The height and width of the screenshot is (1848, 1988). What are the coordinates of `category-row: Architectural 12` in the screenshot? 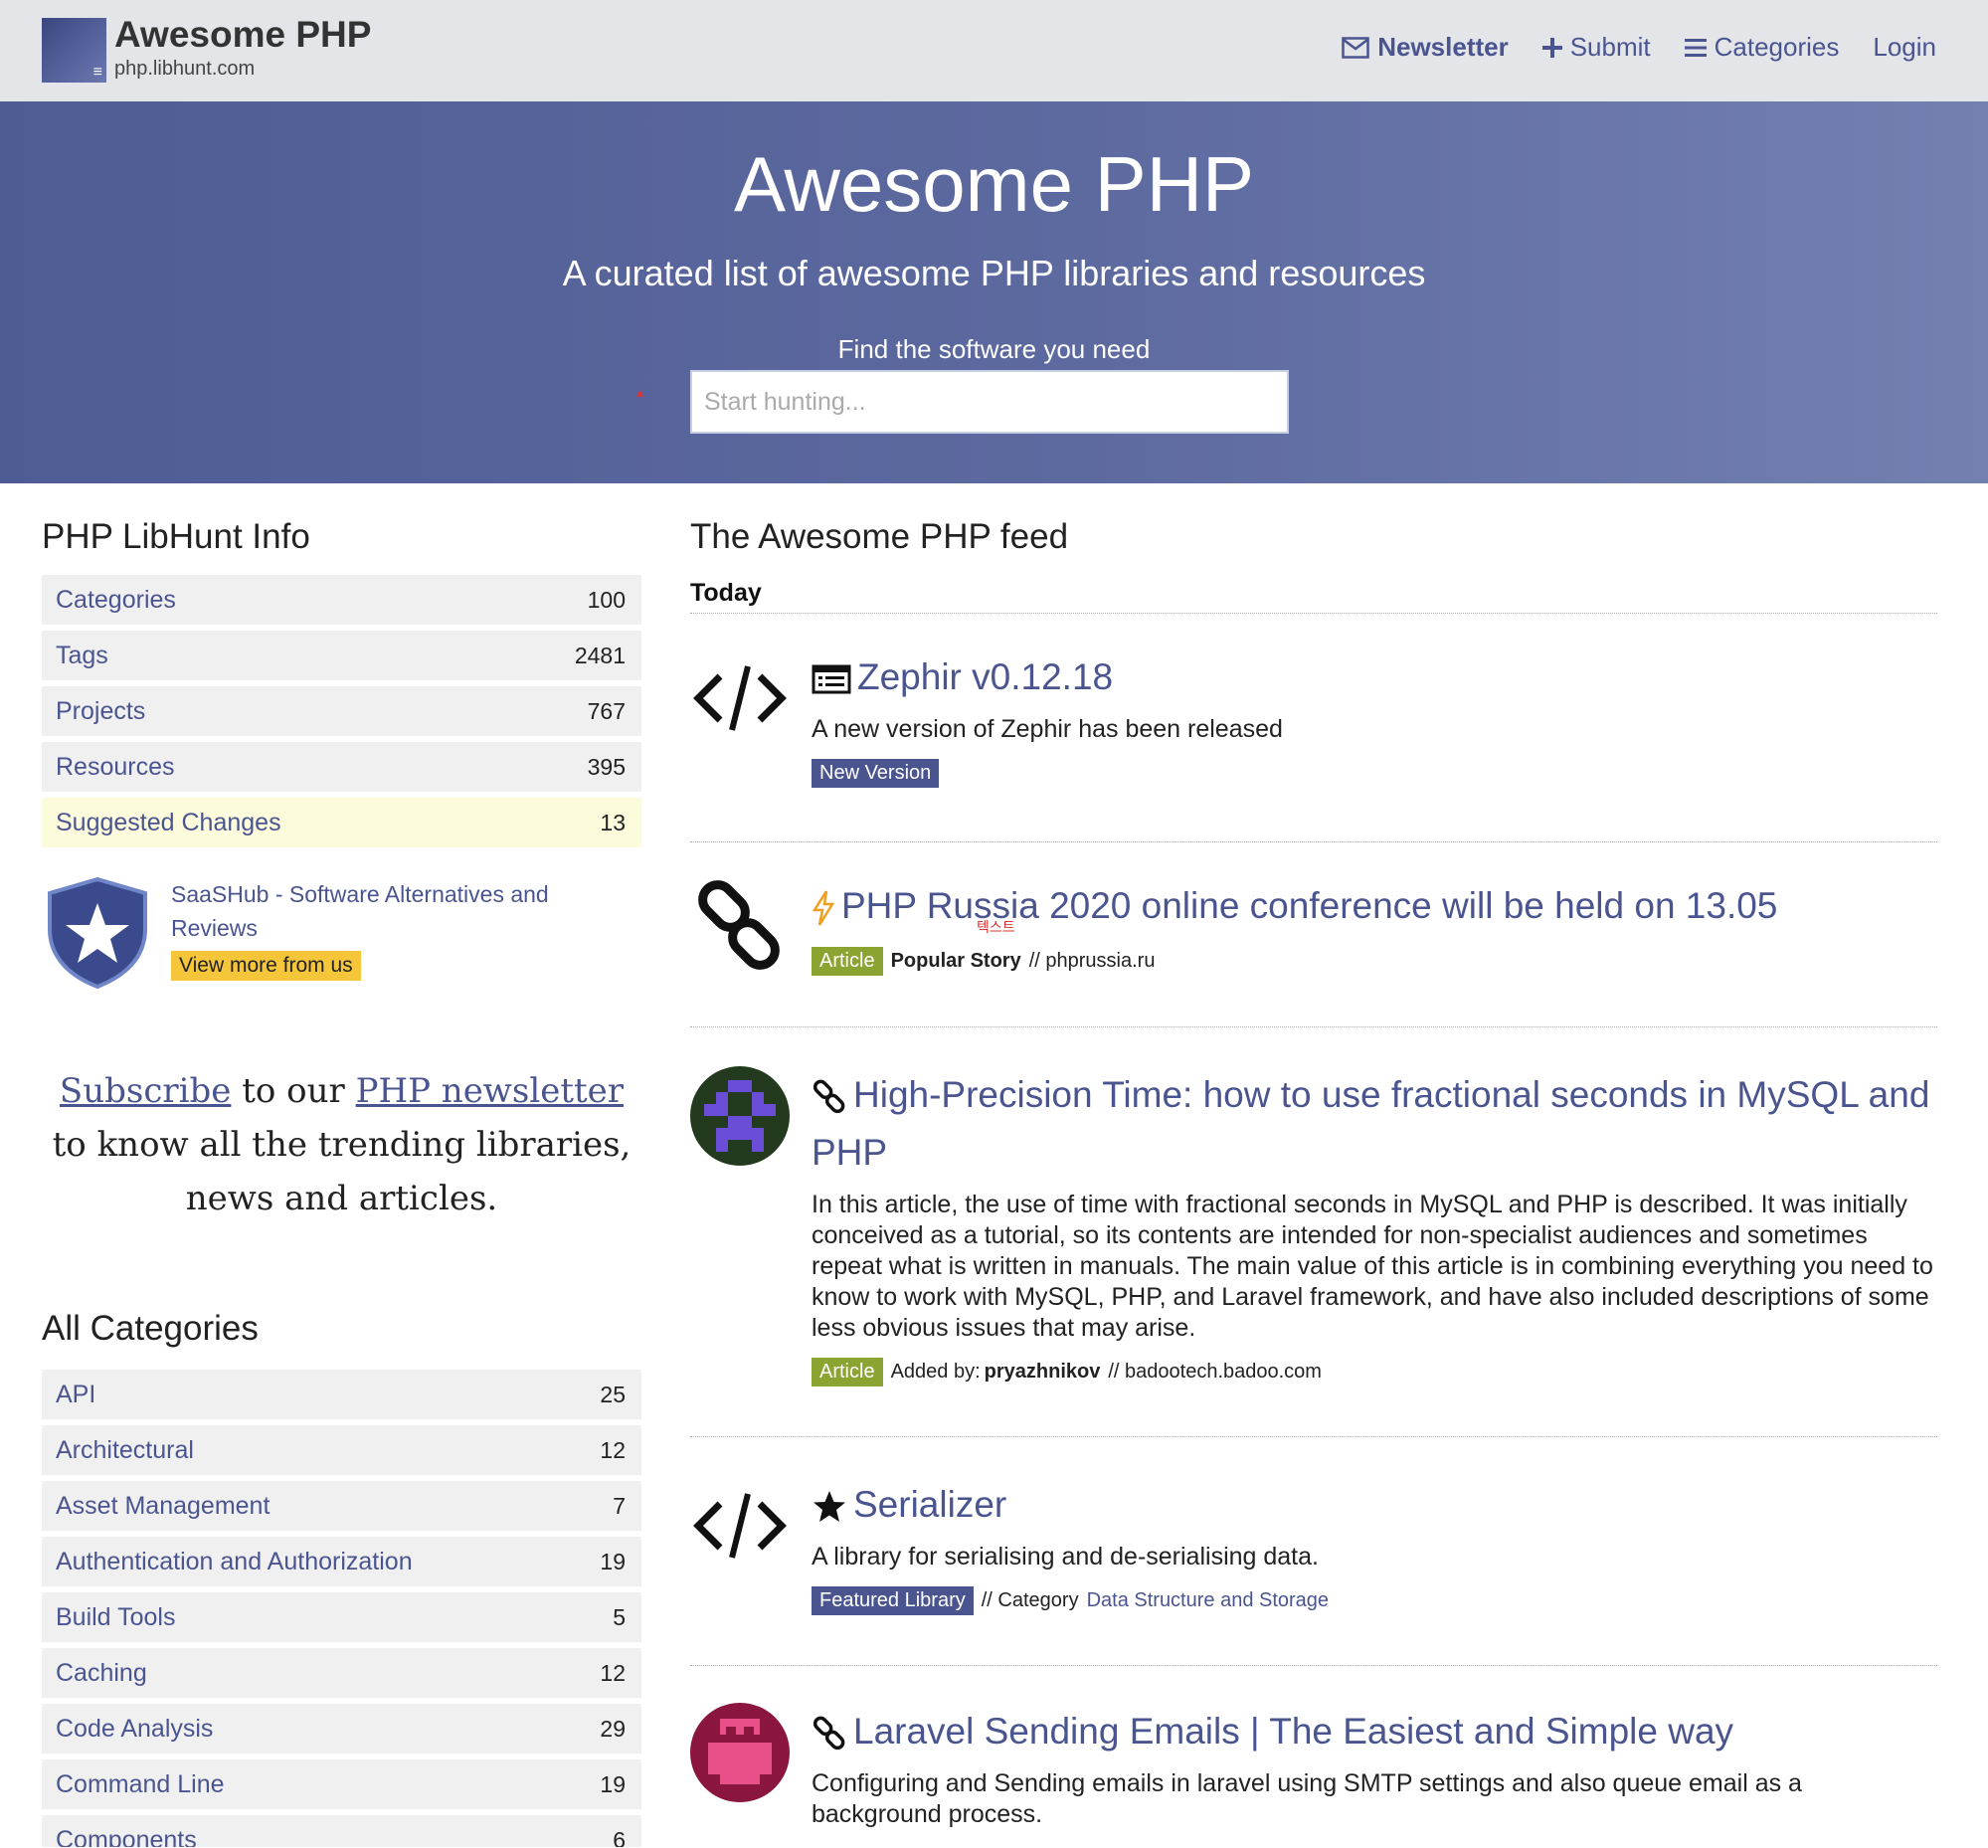 It's located at (341, 1450).